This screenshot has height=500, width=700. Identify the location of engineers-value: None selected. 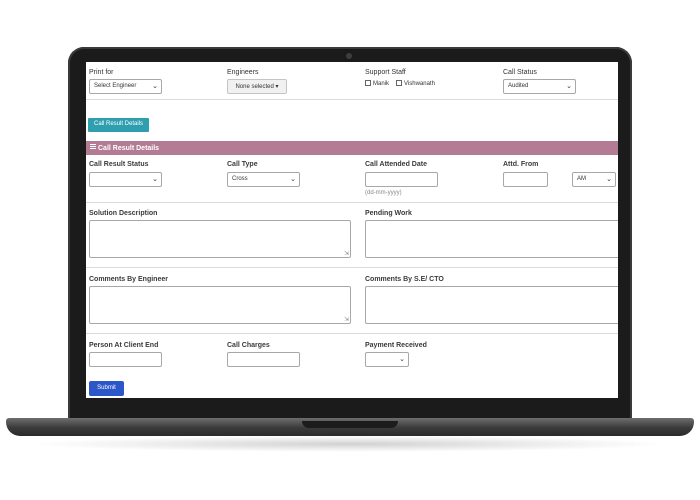
(254, 87).